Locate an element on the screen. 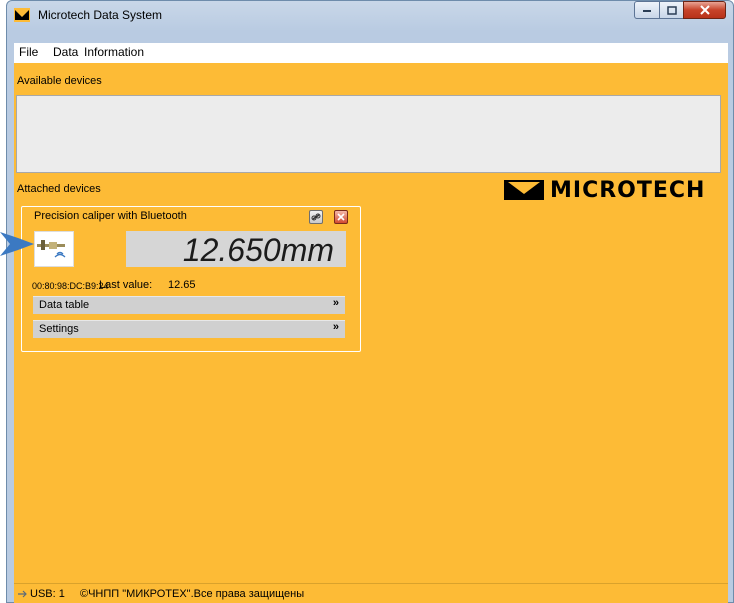  app-logo-icon is located at coordinates (22, 15).